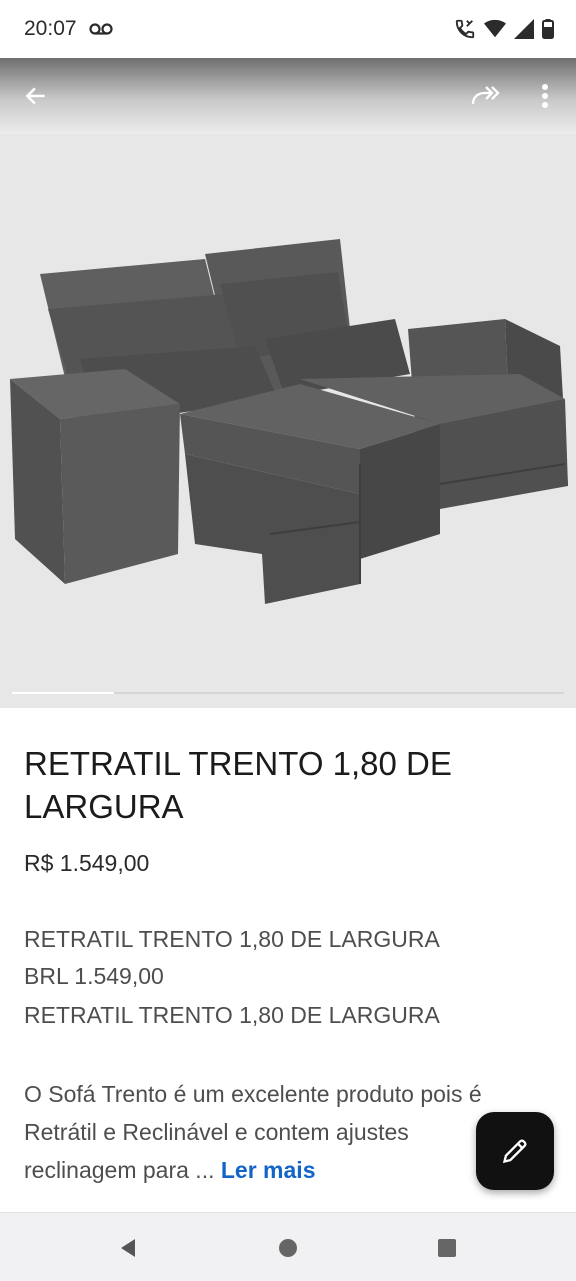 The height and width of the screenshot is (1281, 576). What do you see at coordinates (288, 96) in the screenshot?
I see `app-header` at bounding box center [288, 96].